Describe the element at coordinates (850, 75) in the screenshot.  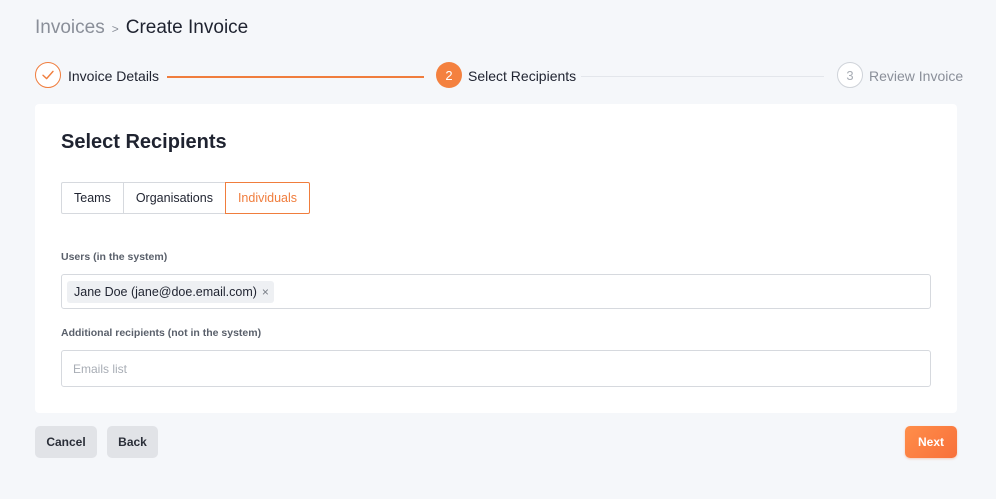
I see `step-3-circle: 3` at that location.